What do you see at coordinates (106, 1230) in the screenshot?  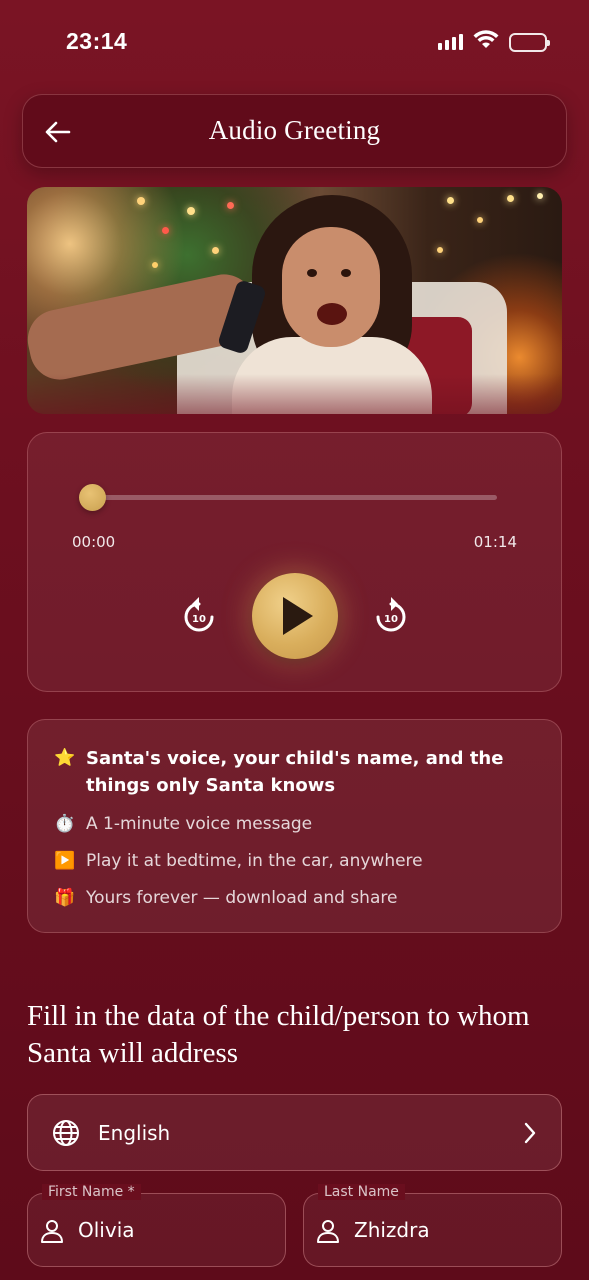 I see `first-name-value: Olivia` at bounding box center [106, 1230].